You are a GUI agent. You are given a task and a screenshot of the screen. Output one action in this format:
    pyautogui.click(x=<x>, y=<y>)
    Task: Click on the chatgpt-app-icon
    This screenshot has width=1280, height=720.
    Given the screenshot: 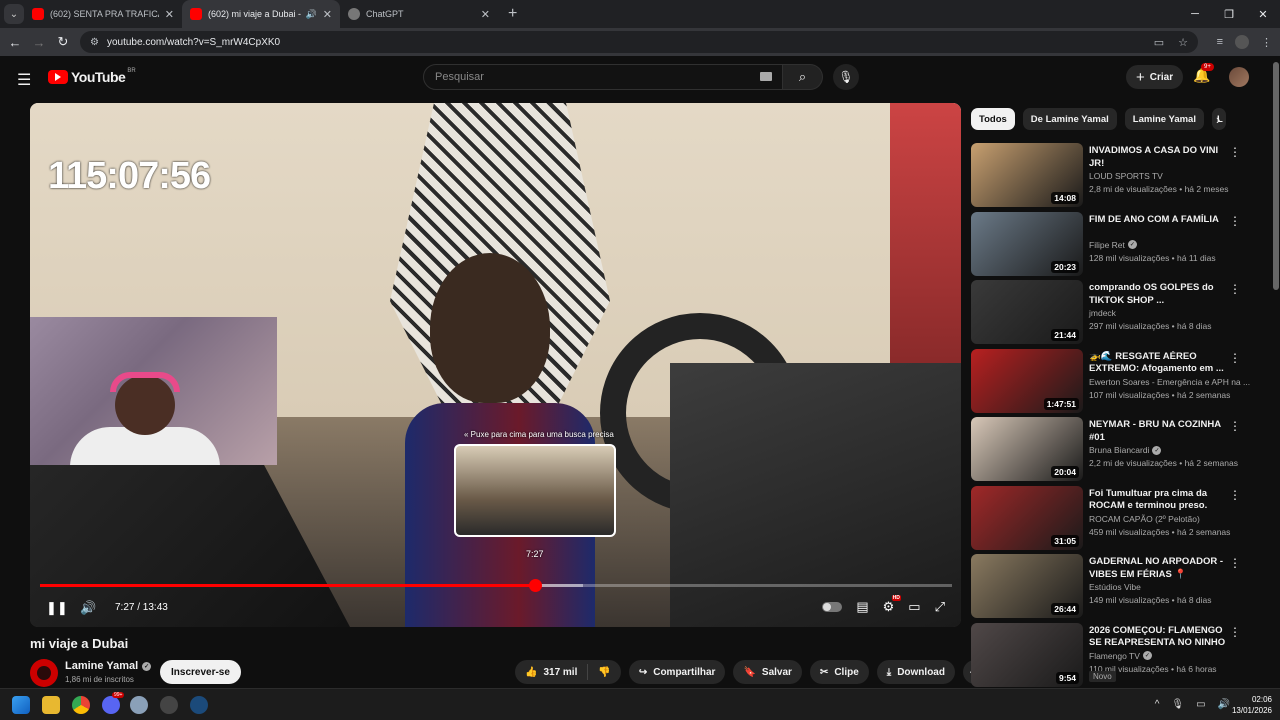 What is the action you would take?
    pyautogui.click(x=169, y=705)
    